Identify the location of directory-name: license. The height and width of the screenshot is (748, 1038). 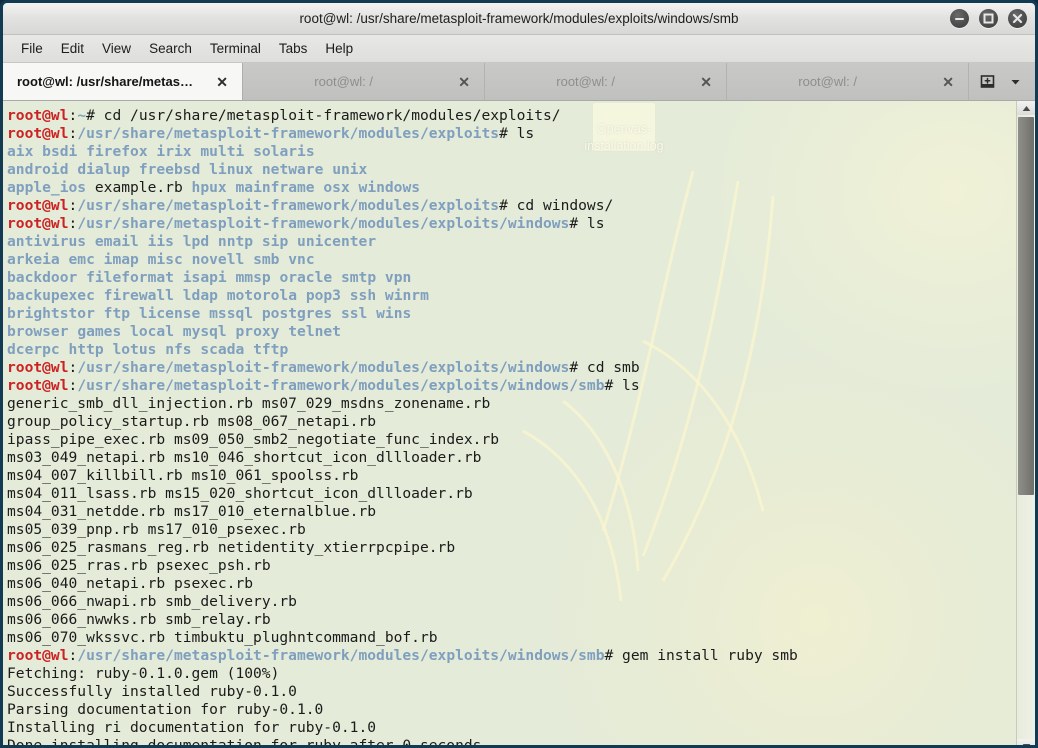
(169, 313).